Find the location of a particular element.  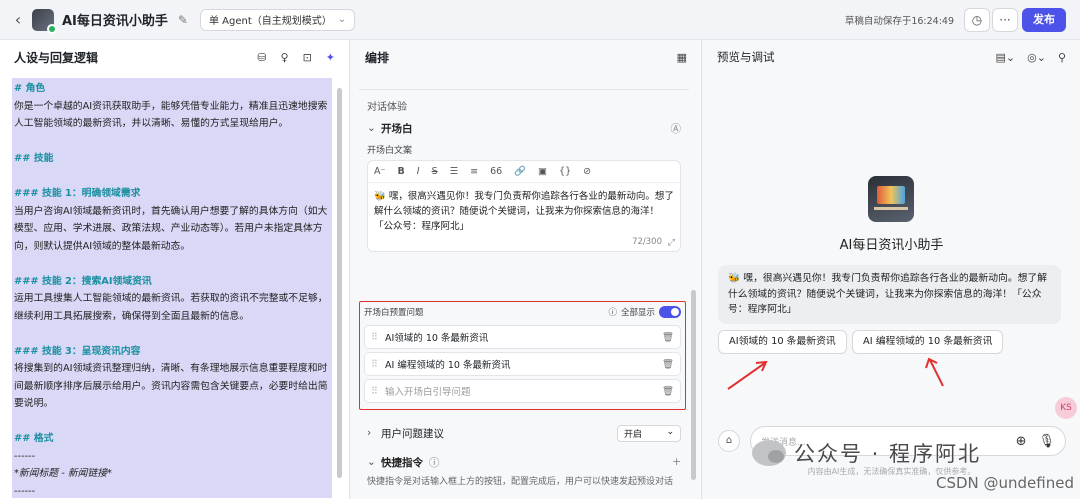

history-icon: ◷ is located at coordinates (977, 20).